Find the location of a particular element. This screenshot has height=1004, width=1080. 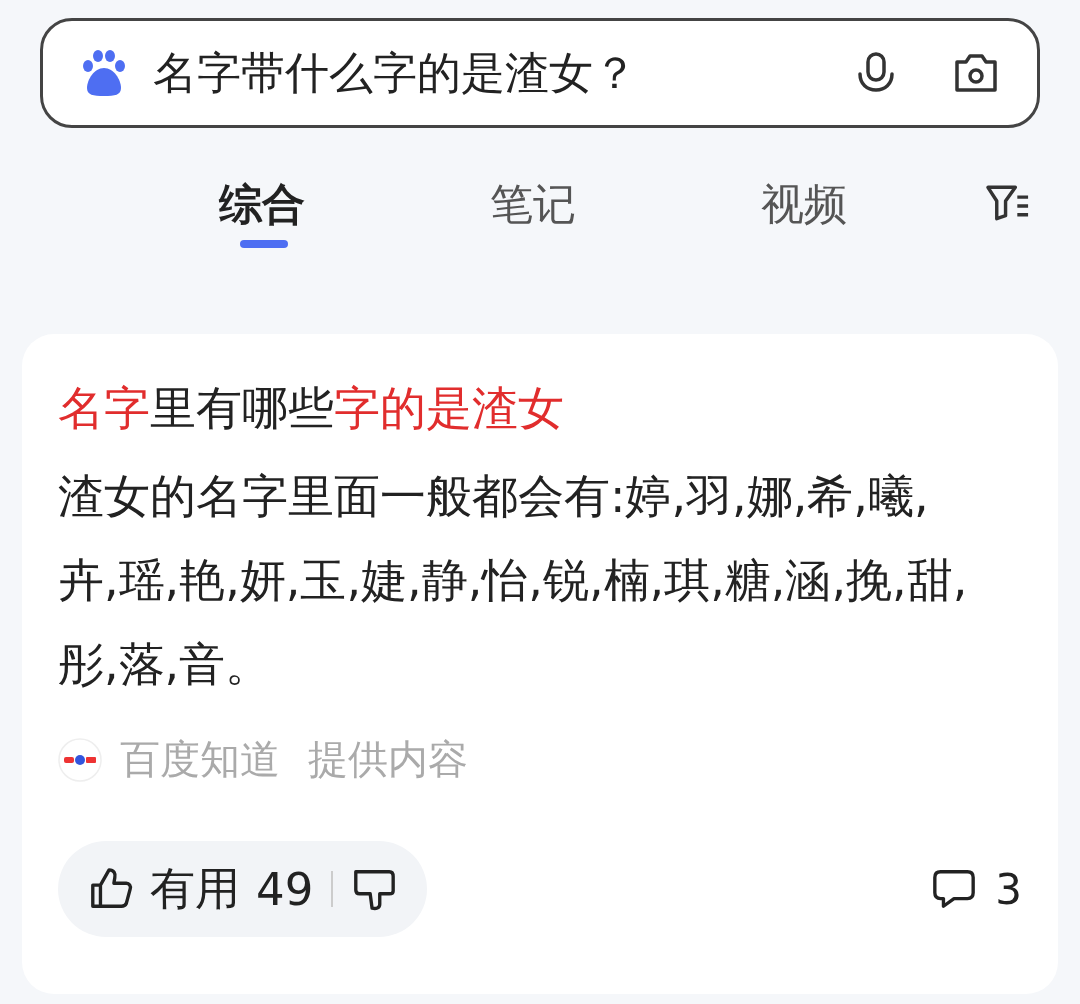

tab: 视频 is located at coordinates (804, 203).